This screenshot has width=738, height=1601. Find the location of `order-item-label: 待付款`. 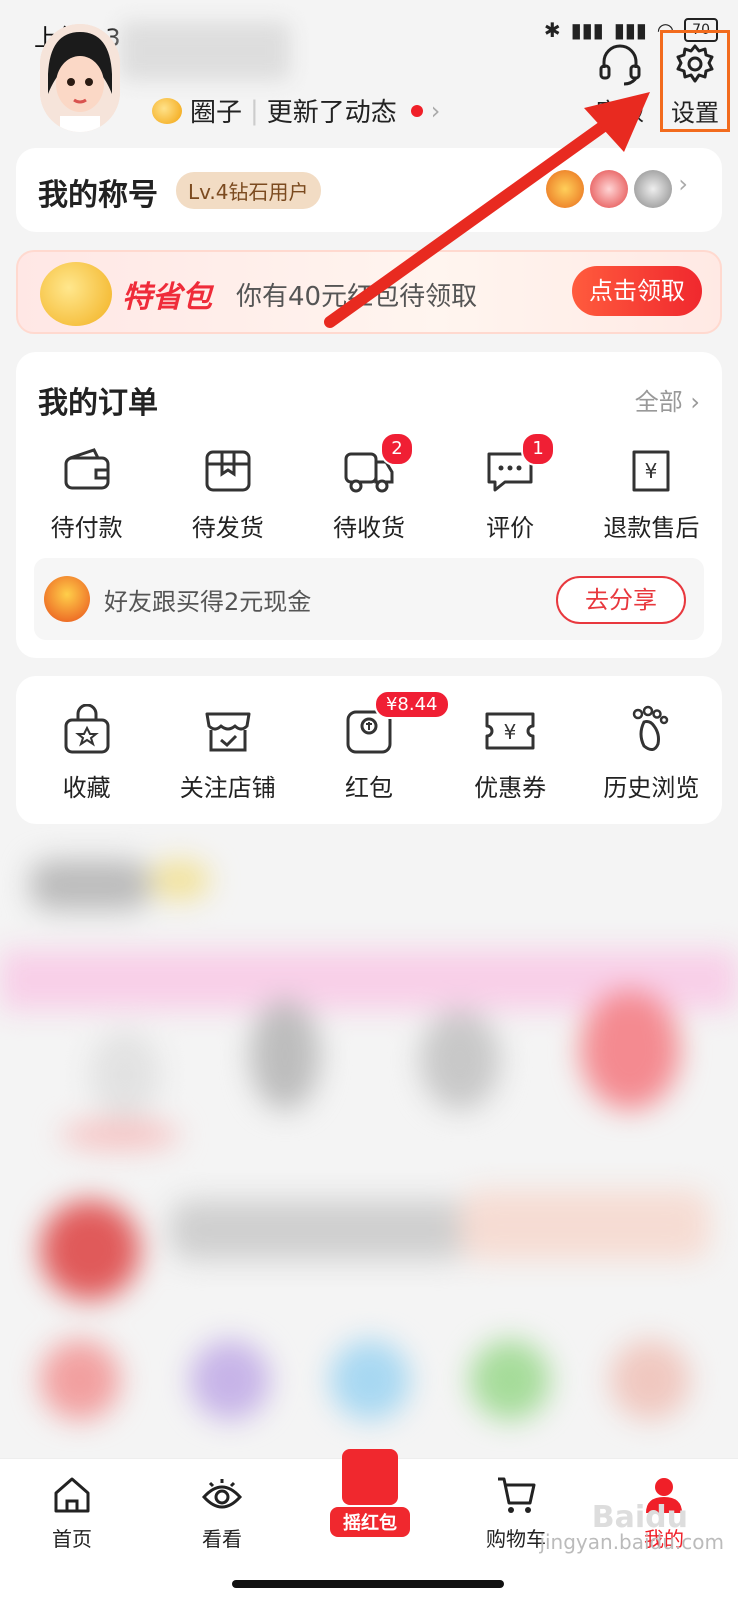

order-item-label: 待付款 is located at coordinates (86, 528).